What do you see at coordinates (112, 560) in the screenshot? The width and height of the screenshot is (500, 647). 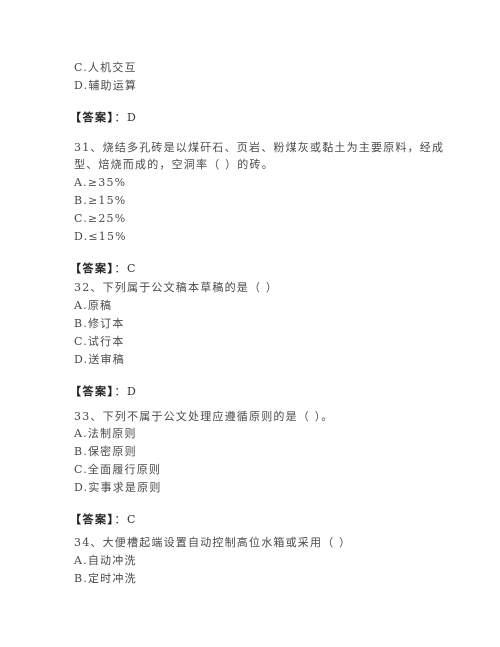 I see `option-text: 自动冲洗` at bounding box center [112, 560].